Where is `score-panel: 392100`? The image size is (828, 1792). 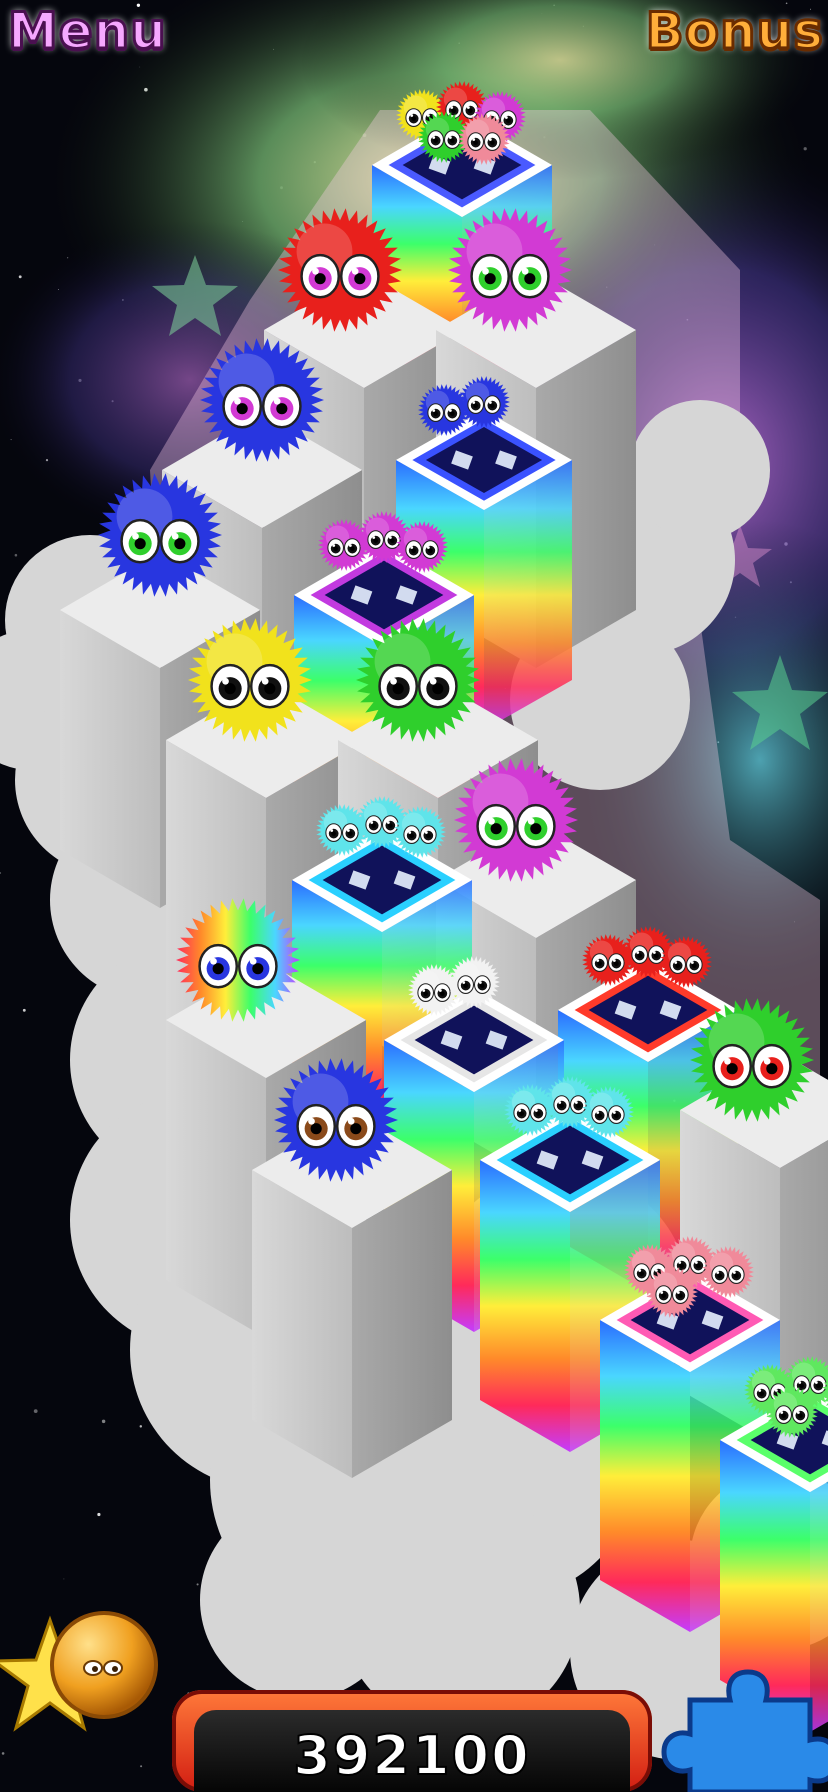 score-panel: 392100 is located at coordinates (412, 1741).